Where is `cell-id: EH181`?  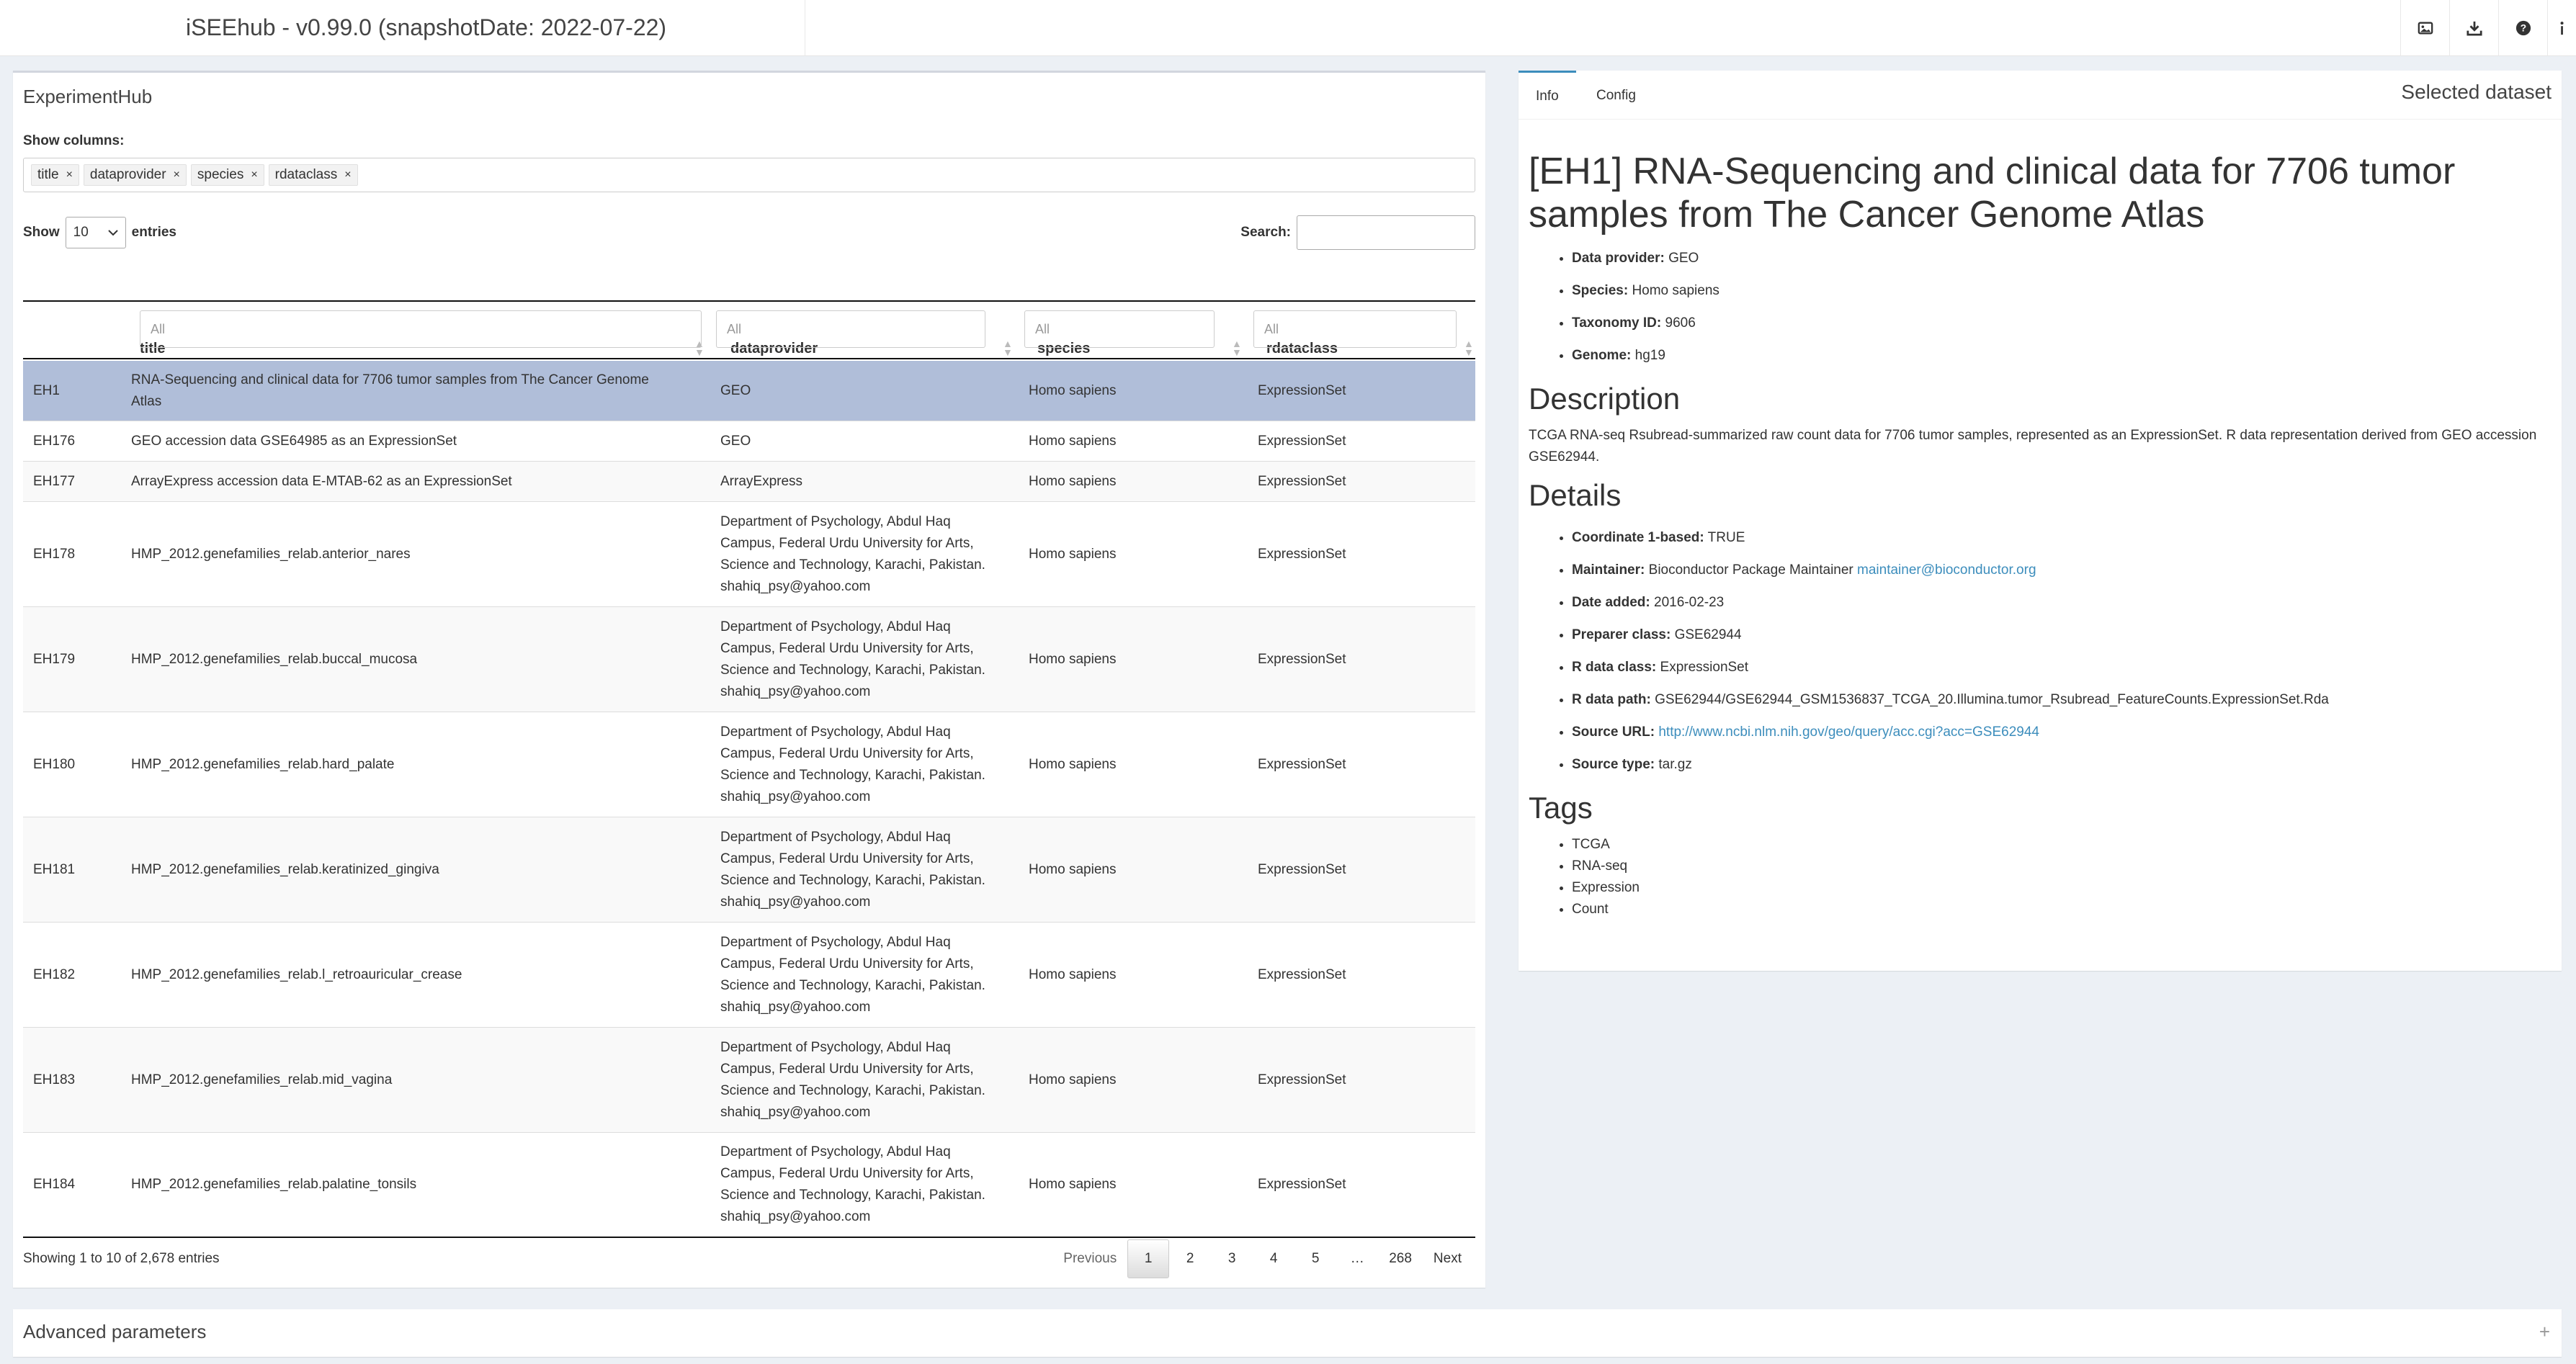 cell-id: EH181 is located at coordinates (54, 869).